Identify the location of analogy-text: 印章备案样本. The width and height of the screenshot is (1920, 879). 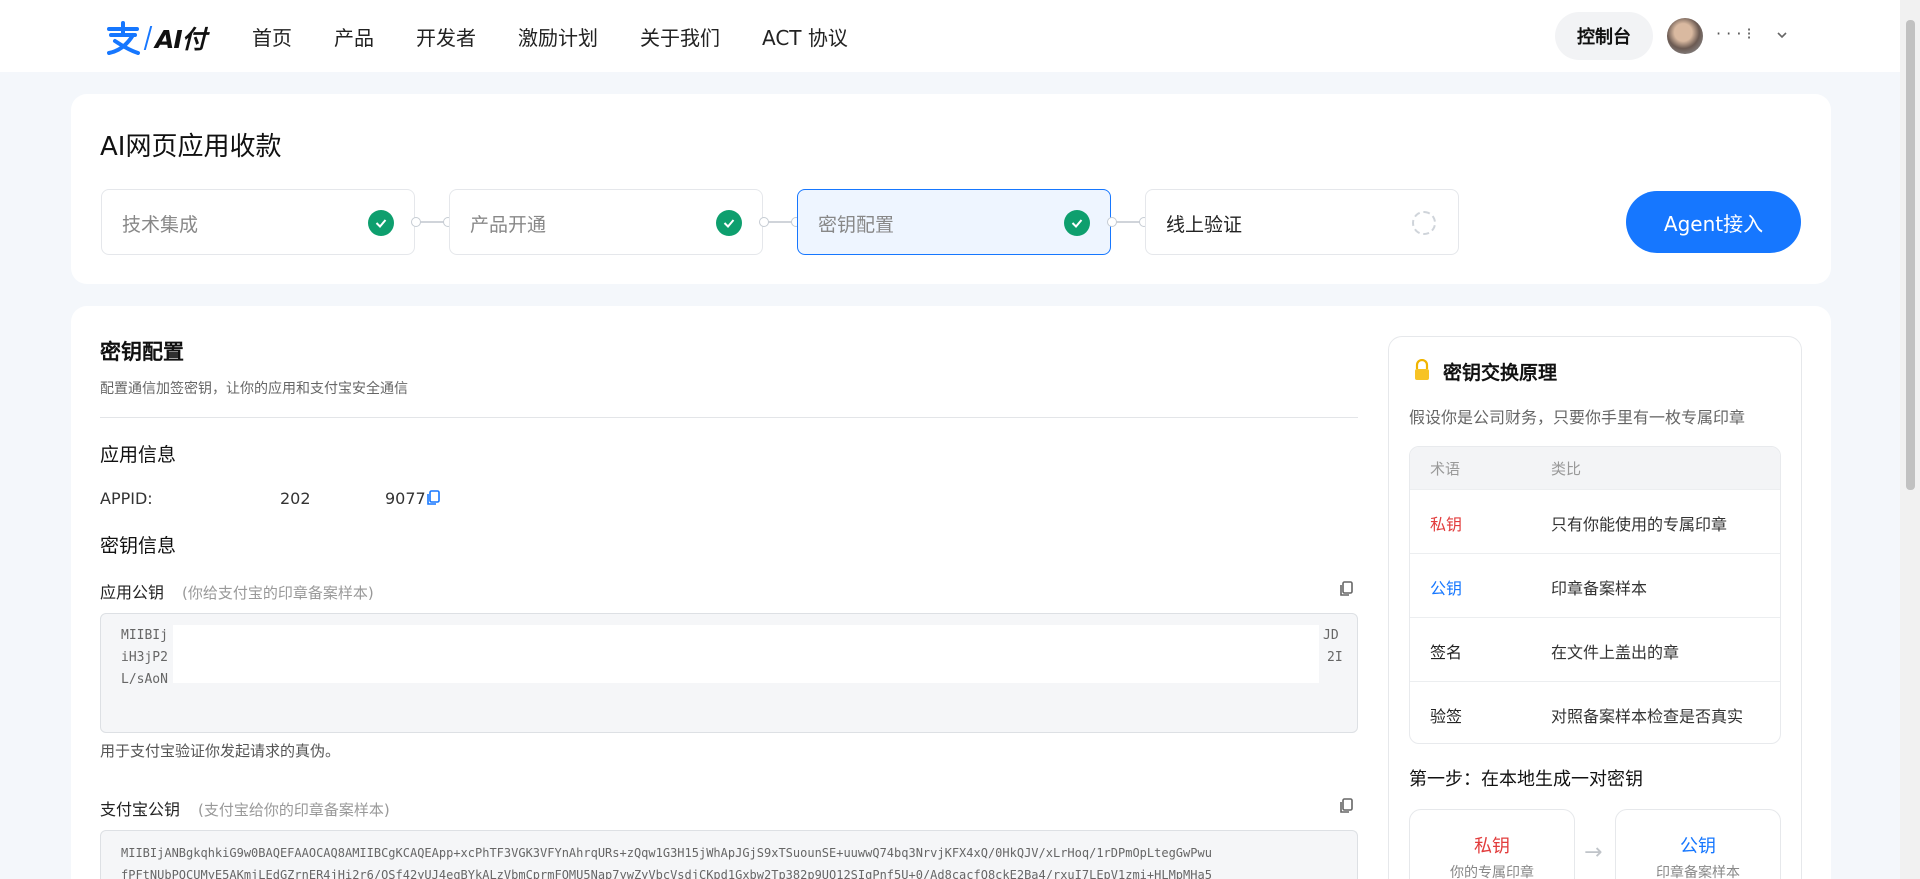
(1599, 588).